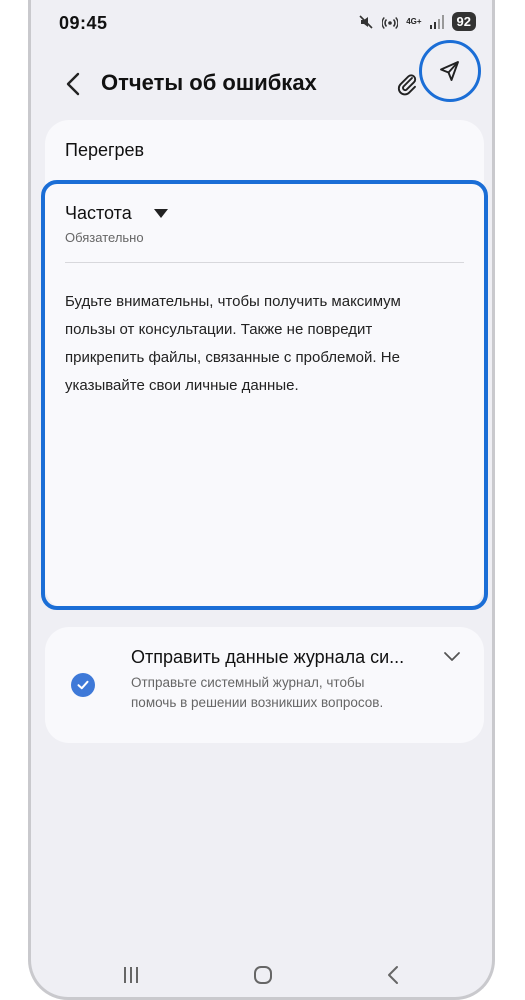 The width and height of the screenshot is (525, 1000). I want to click on back-button, so click(73, 84).